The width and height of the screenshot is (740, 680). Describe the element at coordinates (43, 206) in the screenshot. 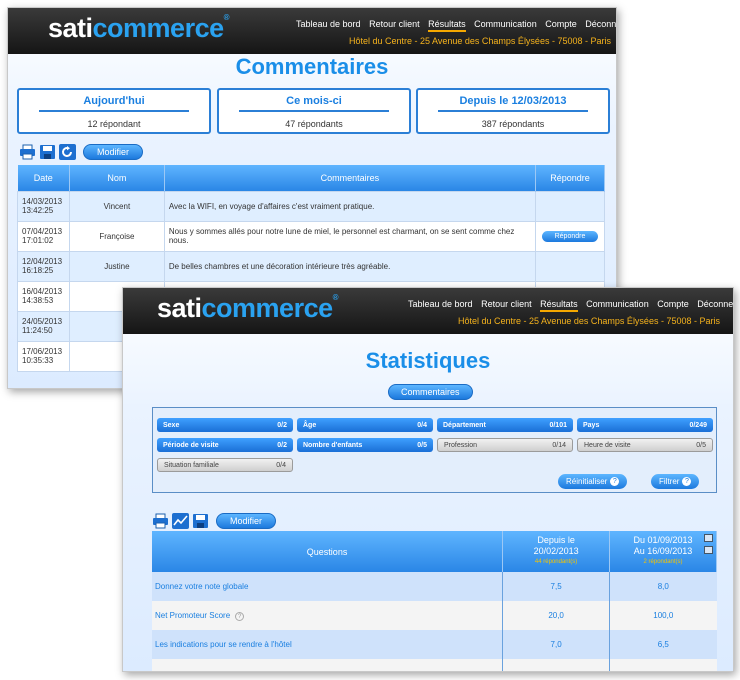

I see `date-cell: 14/03/2013 13:42:25` at that location.